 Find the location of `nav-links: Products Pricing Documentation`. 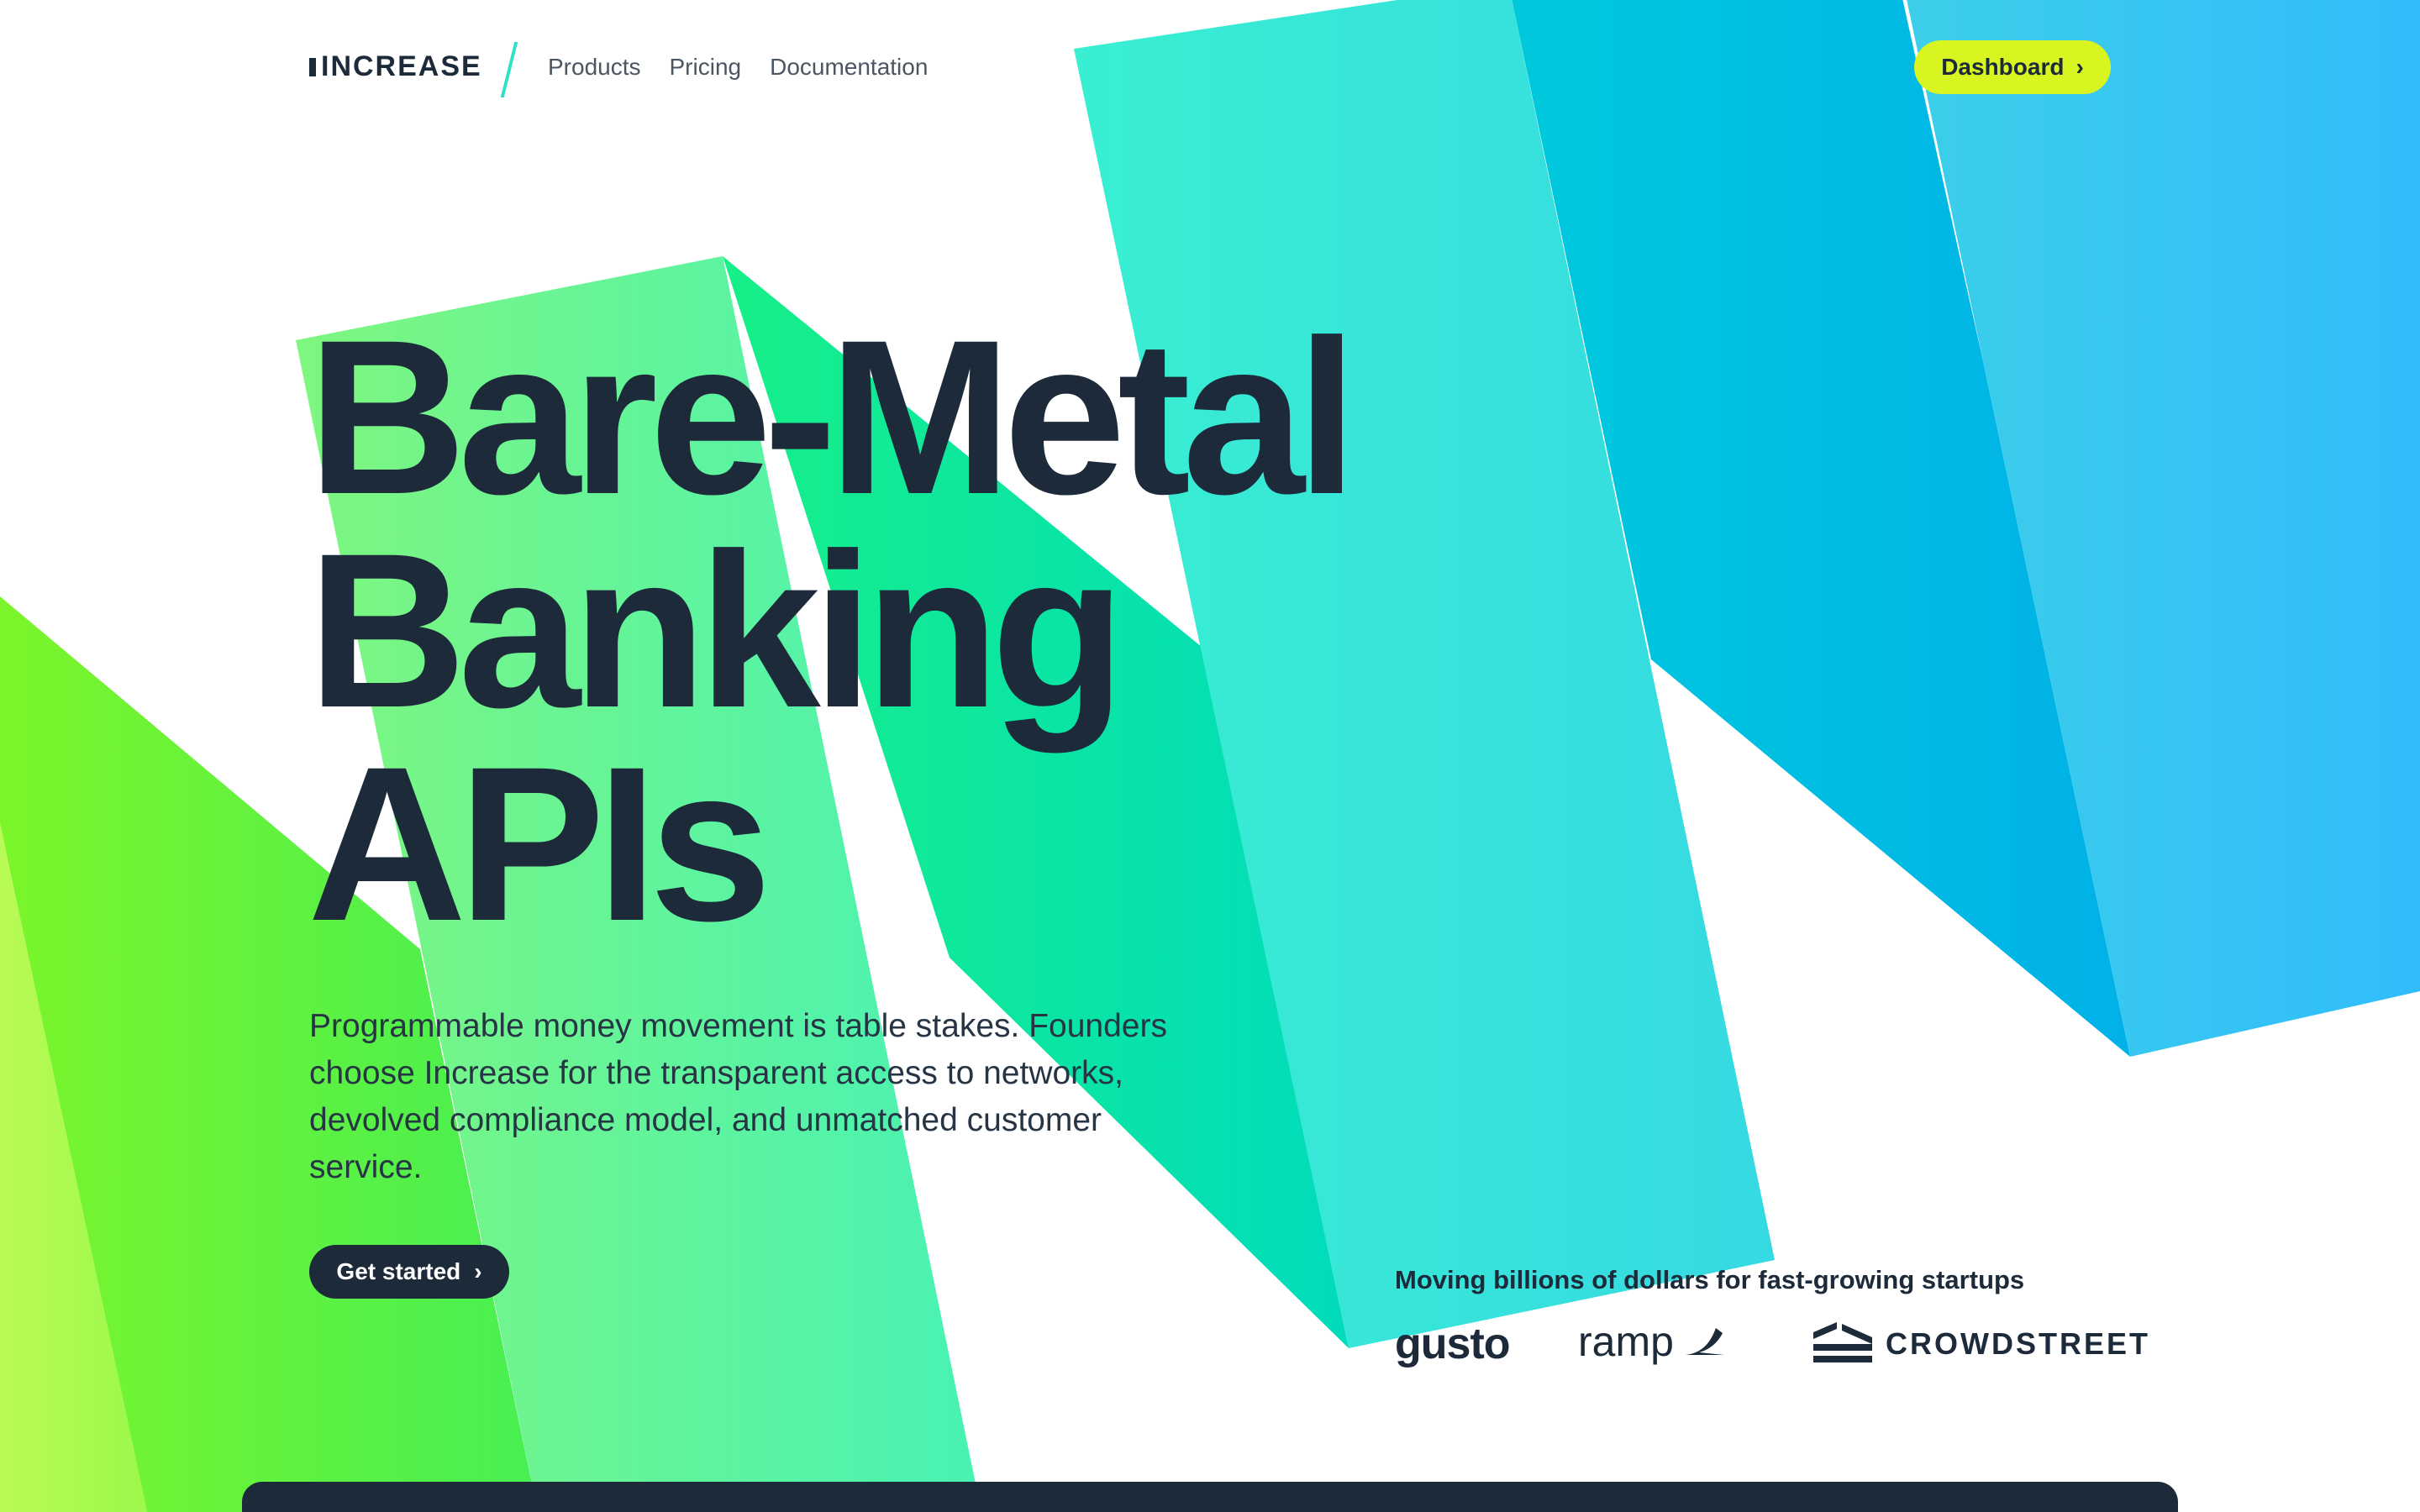

nav-links: Products Pricing Documentation is located at coordinates (738, 67).